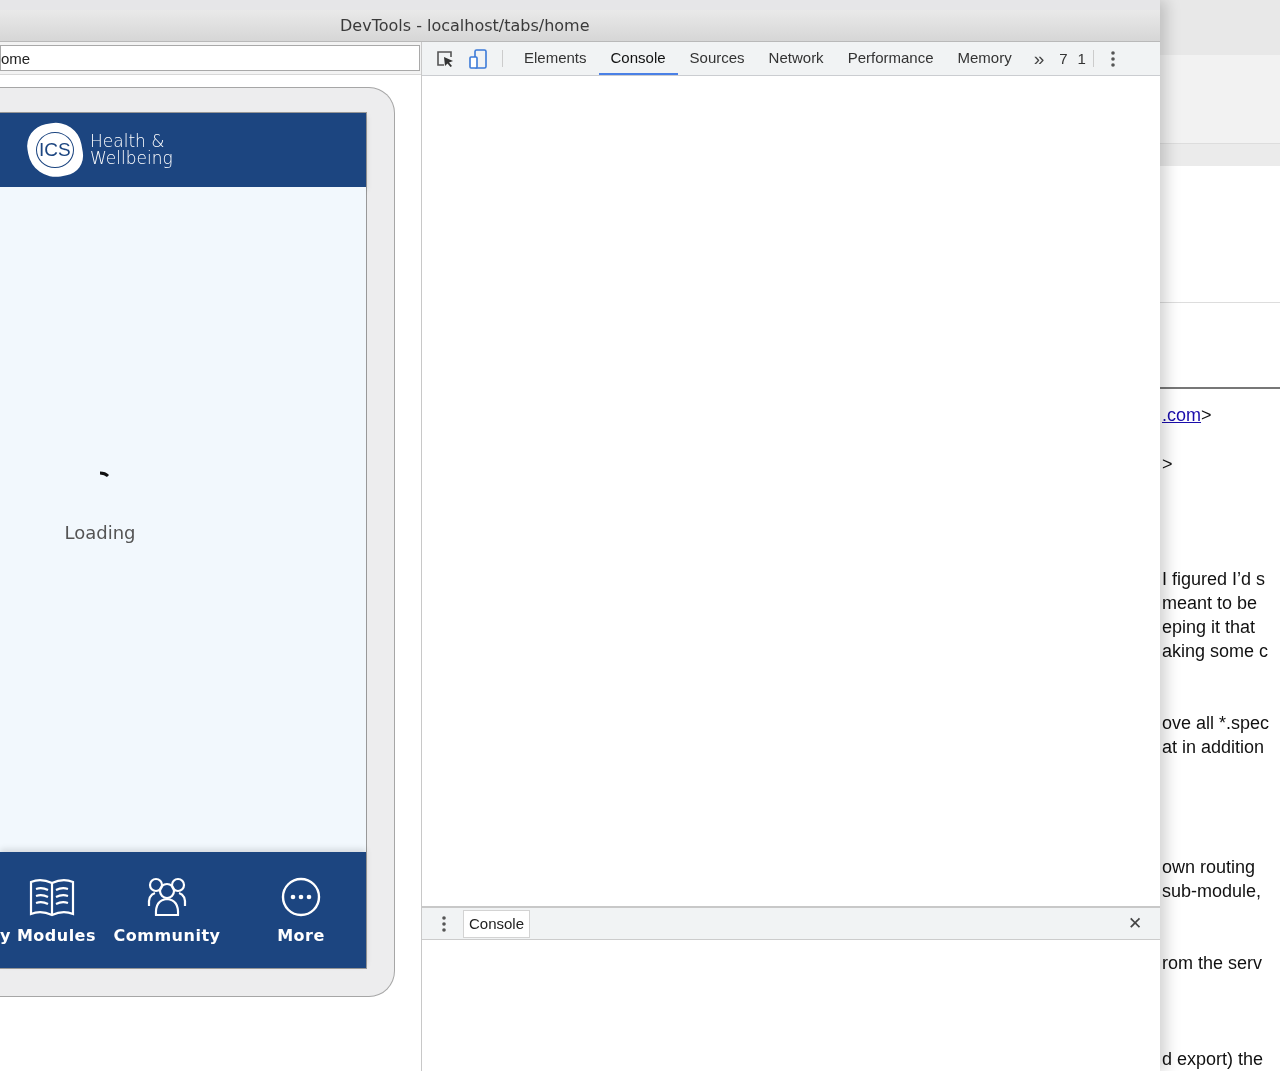  Describe the element at coordinates (1213, 963) in the screenshot. I see `body-text: rom the serv` at that location.